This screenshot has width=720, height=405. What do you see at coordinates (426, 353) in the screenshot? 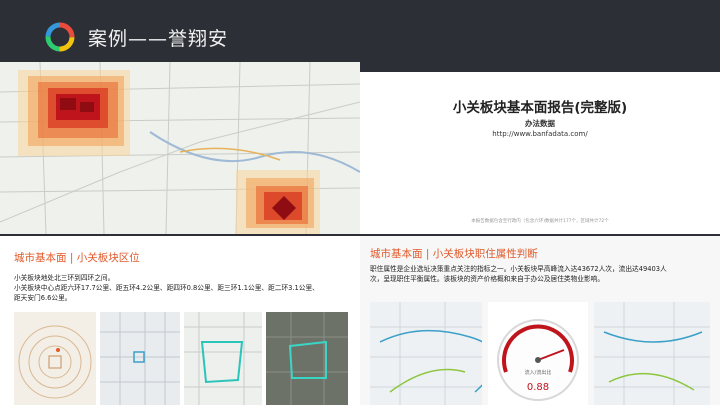
I see `inflow-map-thumbnail` at bounding box center [426, 353].